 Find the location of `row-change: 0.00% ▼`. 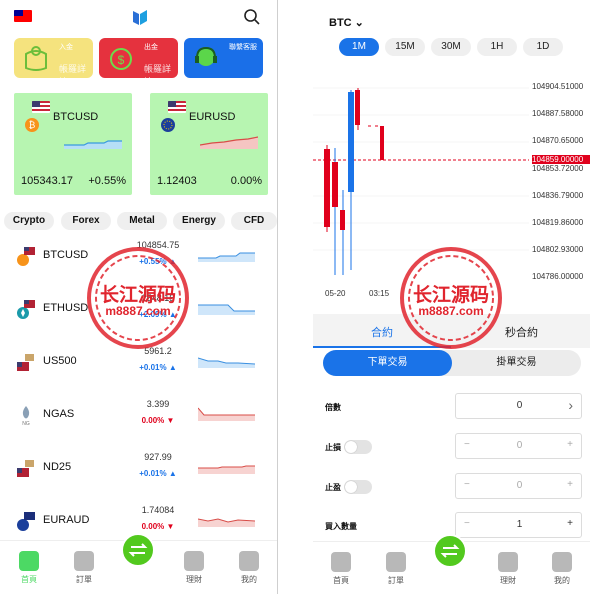

row-change: 0.00% ▼ is located at coordinates (158, 526).